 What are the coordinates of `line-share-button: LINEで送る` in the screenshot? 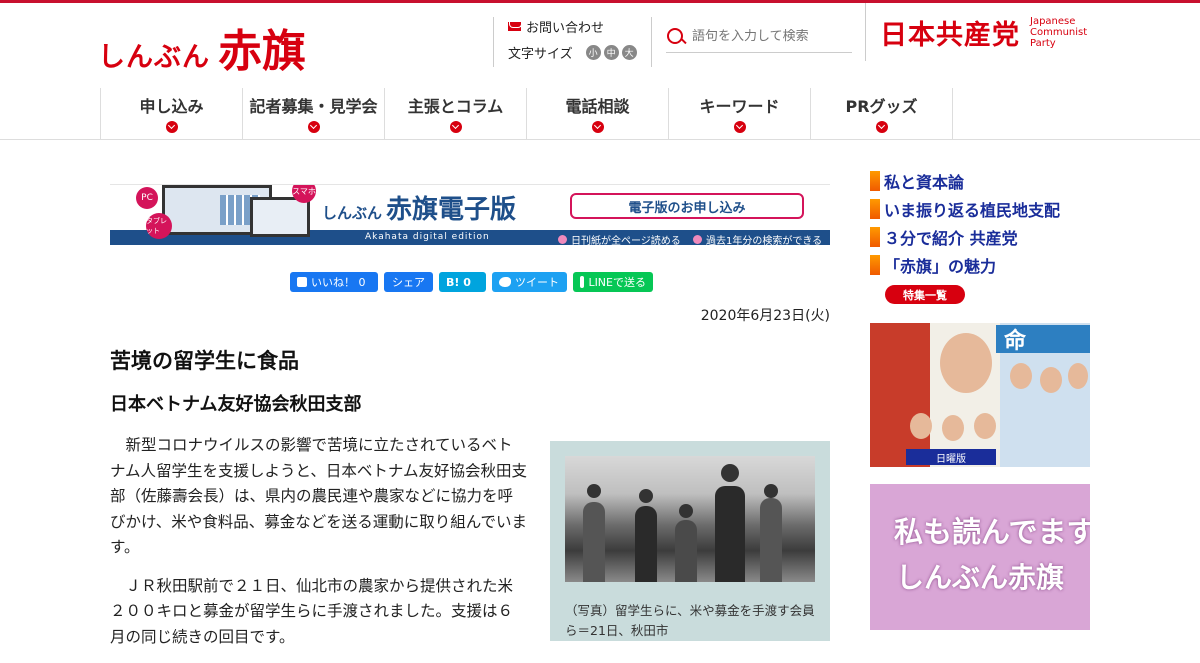 It's located at (613, 282).